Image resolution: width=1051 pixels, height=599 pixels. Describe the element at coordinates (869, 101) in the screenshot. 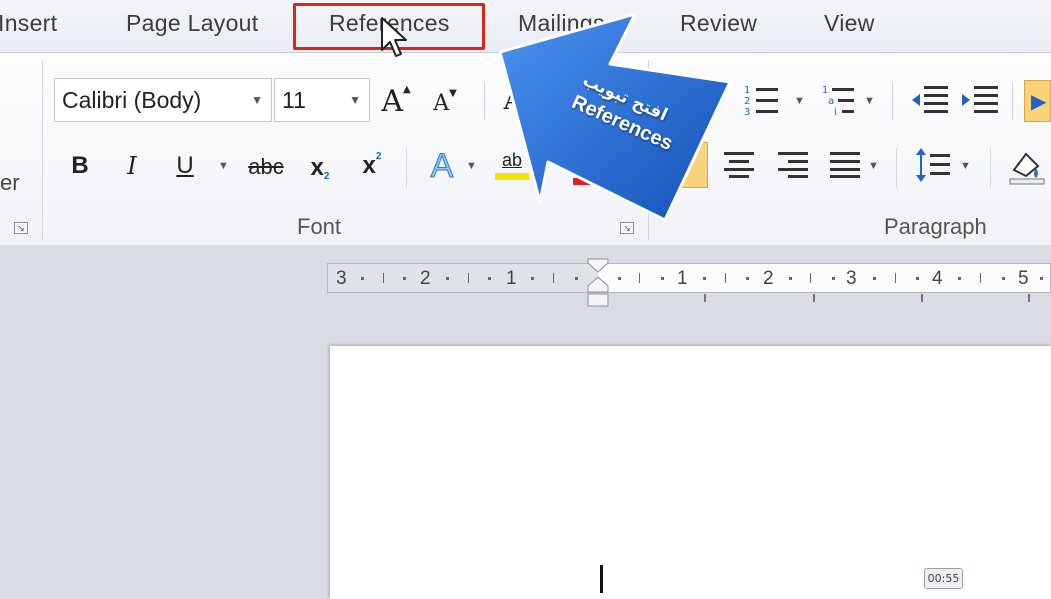

I see `multilevel-dropdown-icon: ▼` at that location.